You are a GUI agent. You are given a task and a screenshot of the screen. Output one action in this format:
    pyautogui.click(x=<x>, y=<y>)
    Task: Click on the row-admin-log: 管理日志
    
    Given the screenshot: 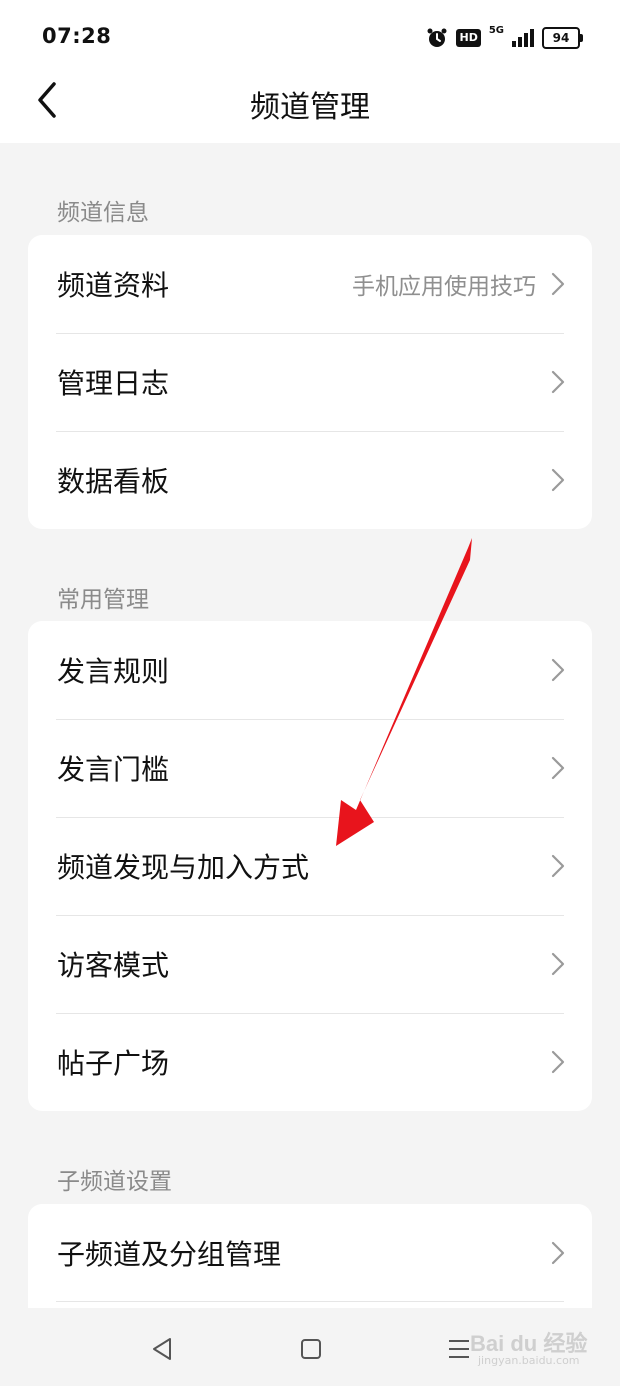 What is the action you would take?
    pyautogui.click(x=310, y=382)
    